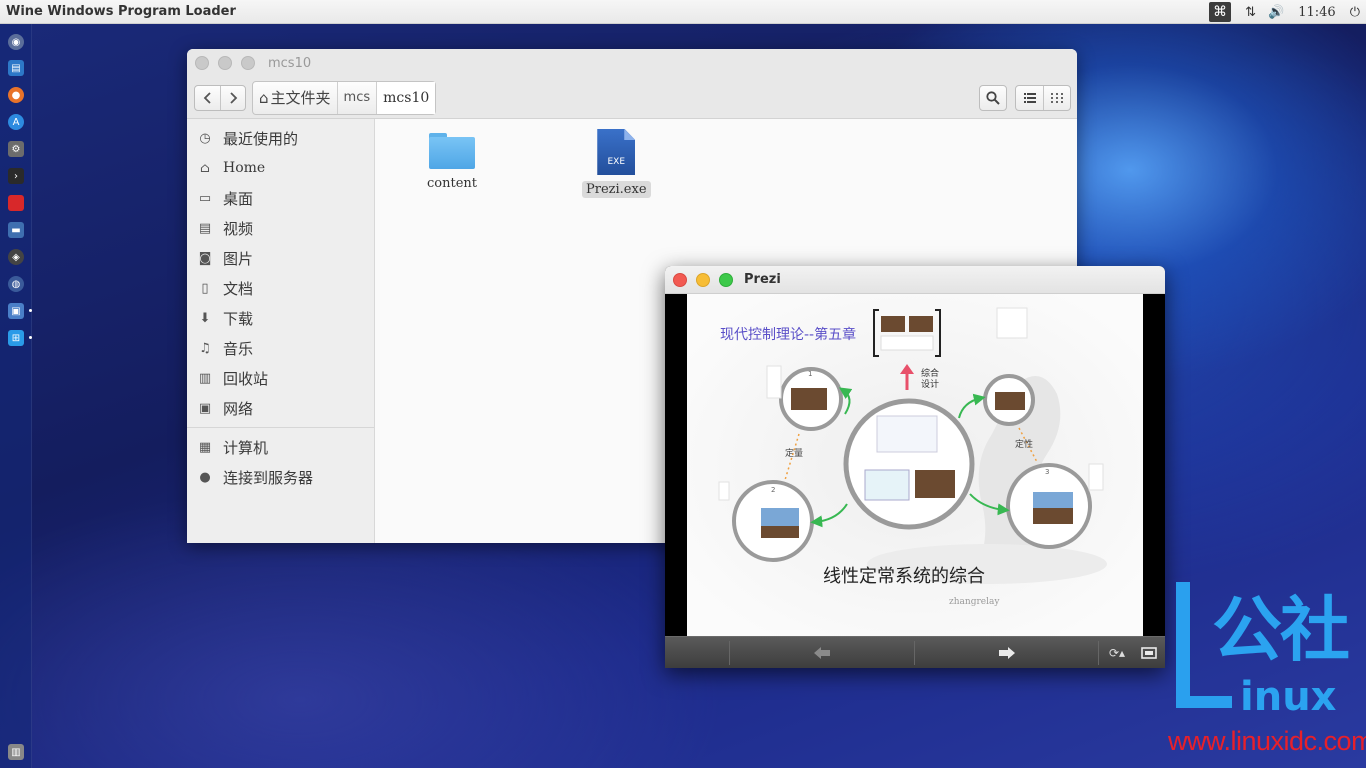 This screenshot has width=1366, height=768. Describe the element at coordinates (356, 97) in the screenshot. I see `crumb-mcs: mcs` at that location.